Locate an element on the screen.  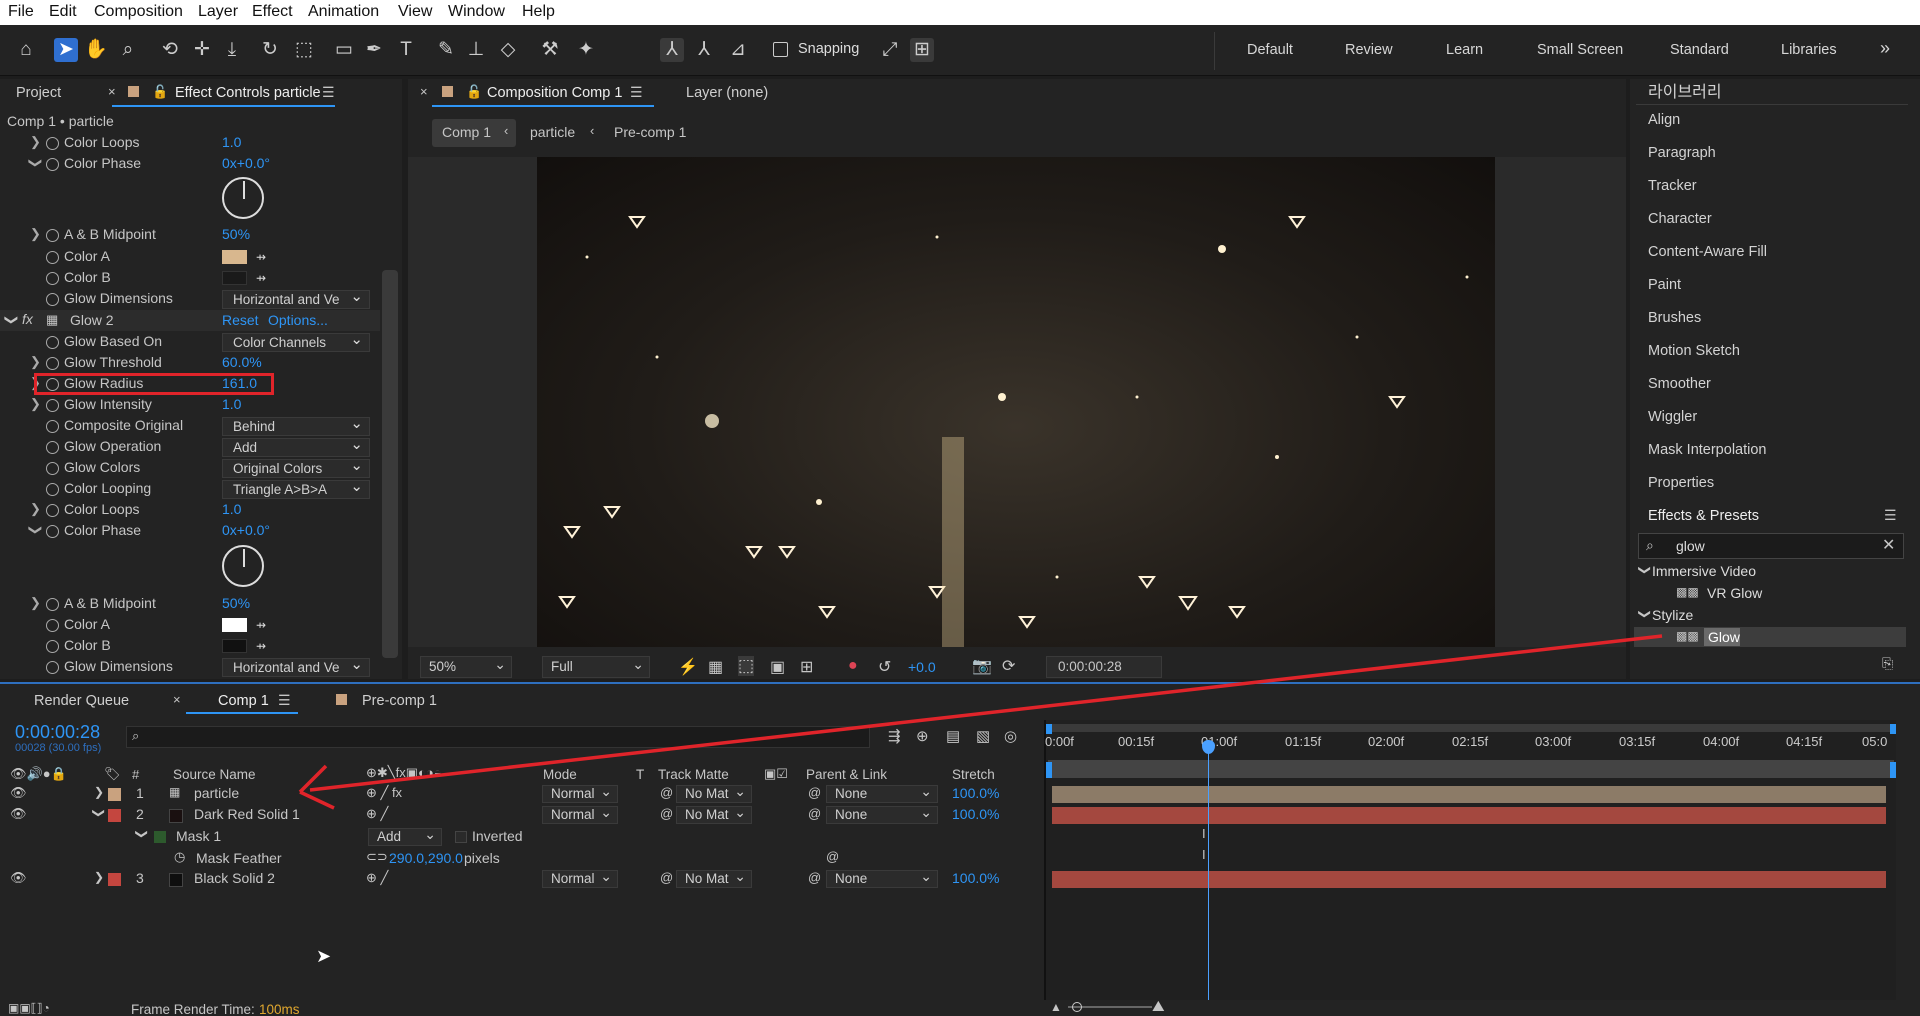
mouse-cursor-icon: ➤ is located at coordinates (324, 956).